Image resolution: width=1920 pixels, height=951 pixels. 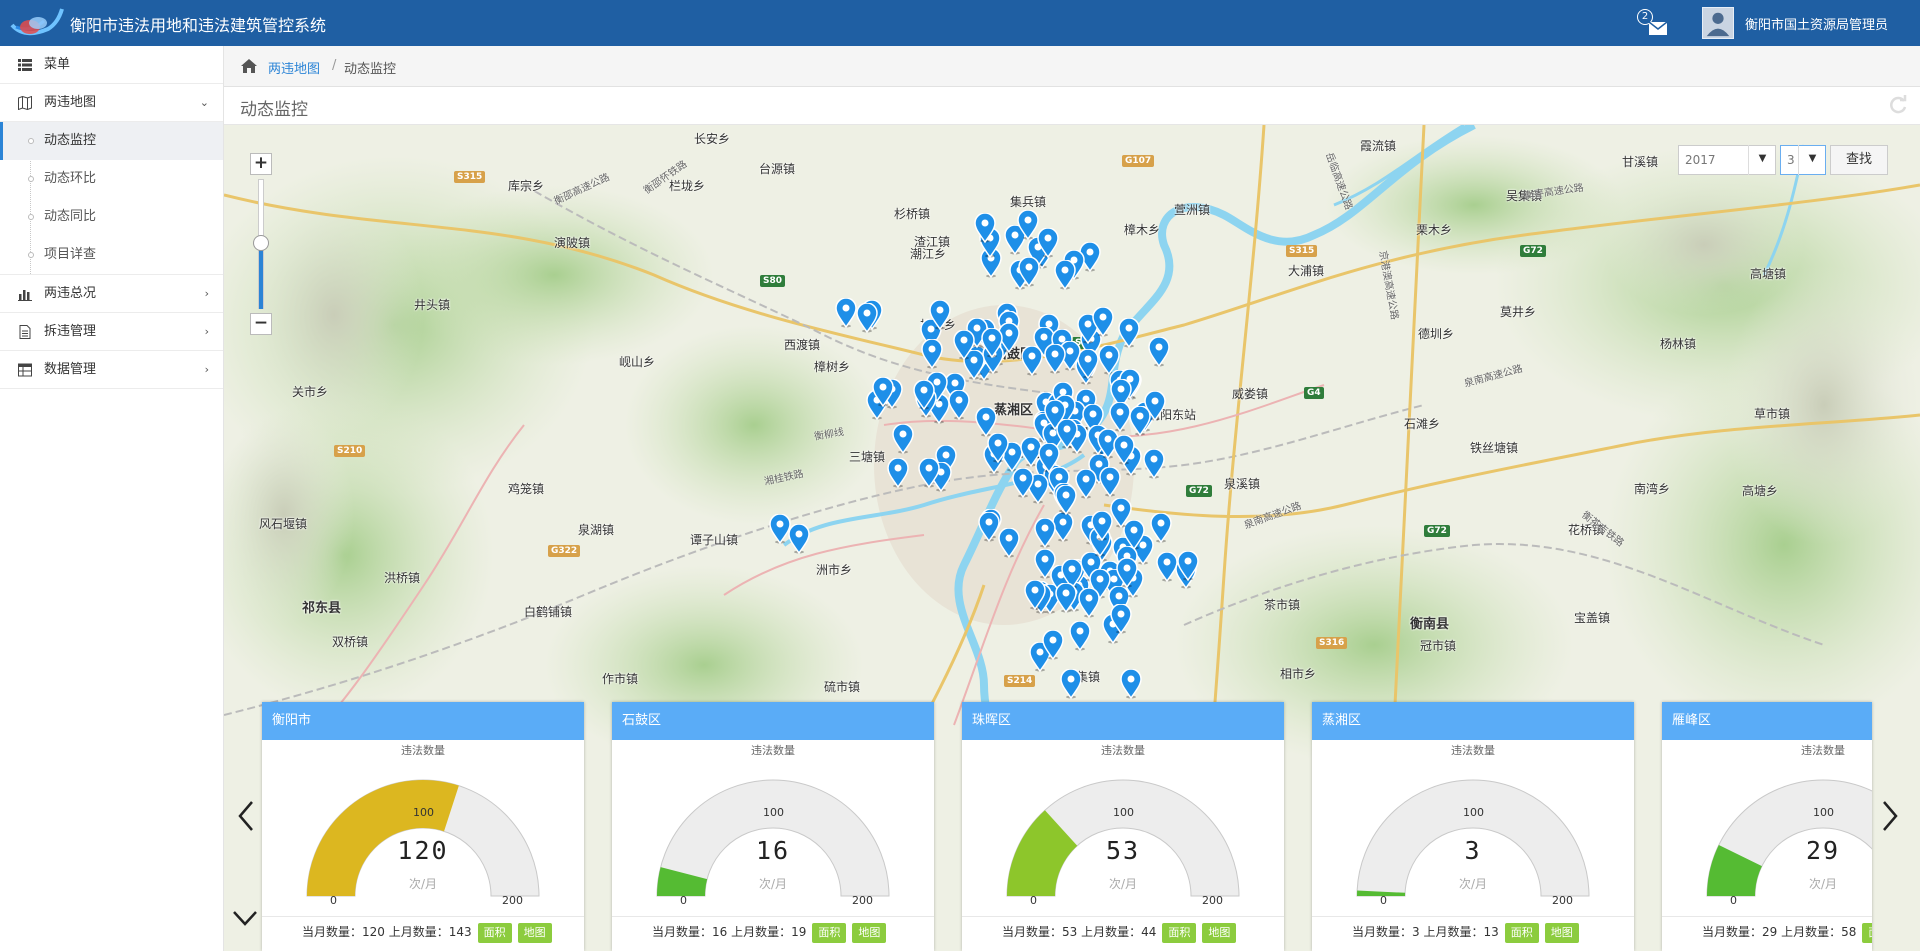 What do you see at coordinates (1314, 393) in the screenshot?
I see `road-shield: G4` at bounding box center [1314, 393].